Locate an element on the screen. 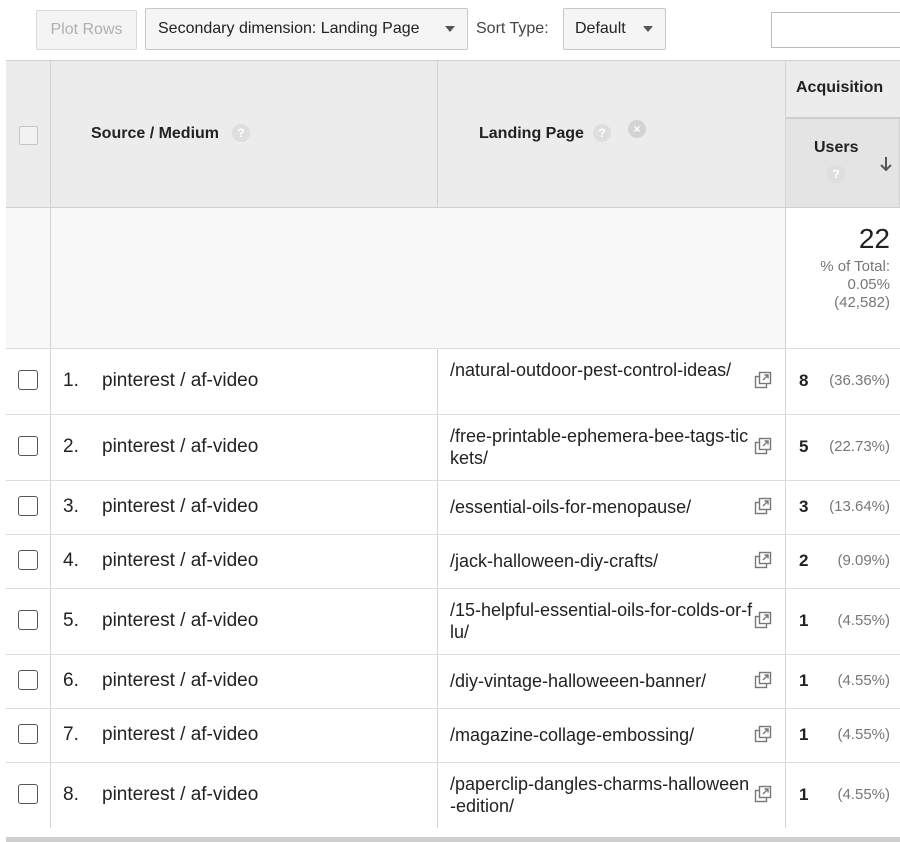 This screenshot has width=900, height=842. sort-type-label: Sort Type: is located at coordinates (512, 28).